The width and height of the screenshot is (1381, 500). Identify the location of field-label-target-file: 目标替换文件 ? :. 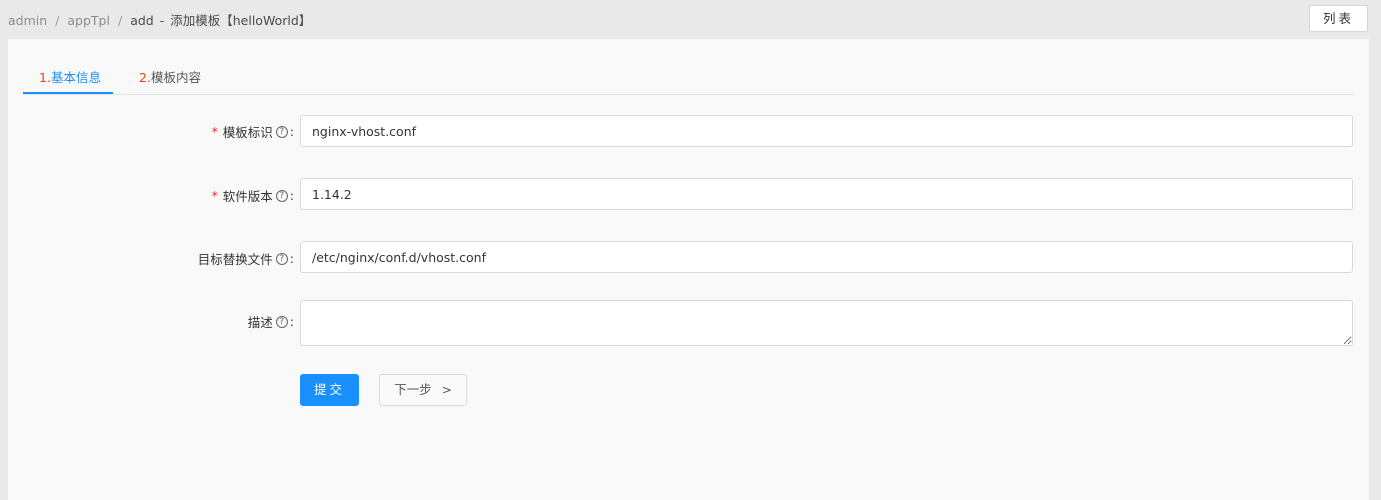
(246, 258).